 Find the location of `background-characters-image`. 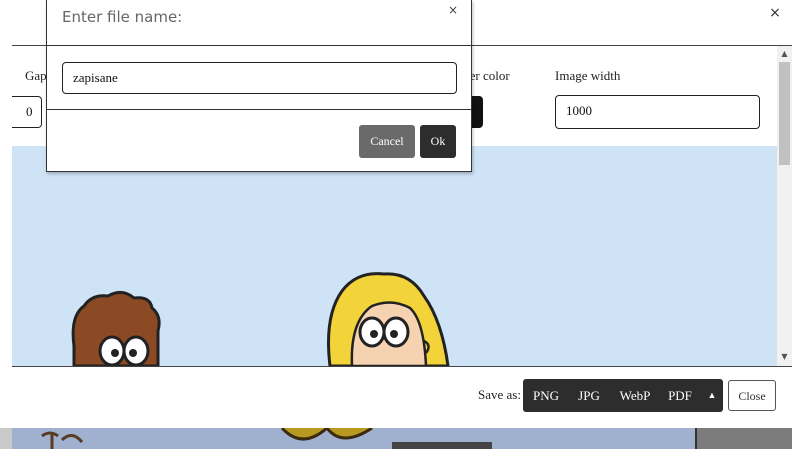

background-characters-image is located at coordinates (266, 438).